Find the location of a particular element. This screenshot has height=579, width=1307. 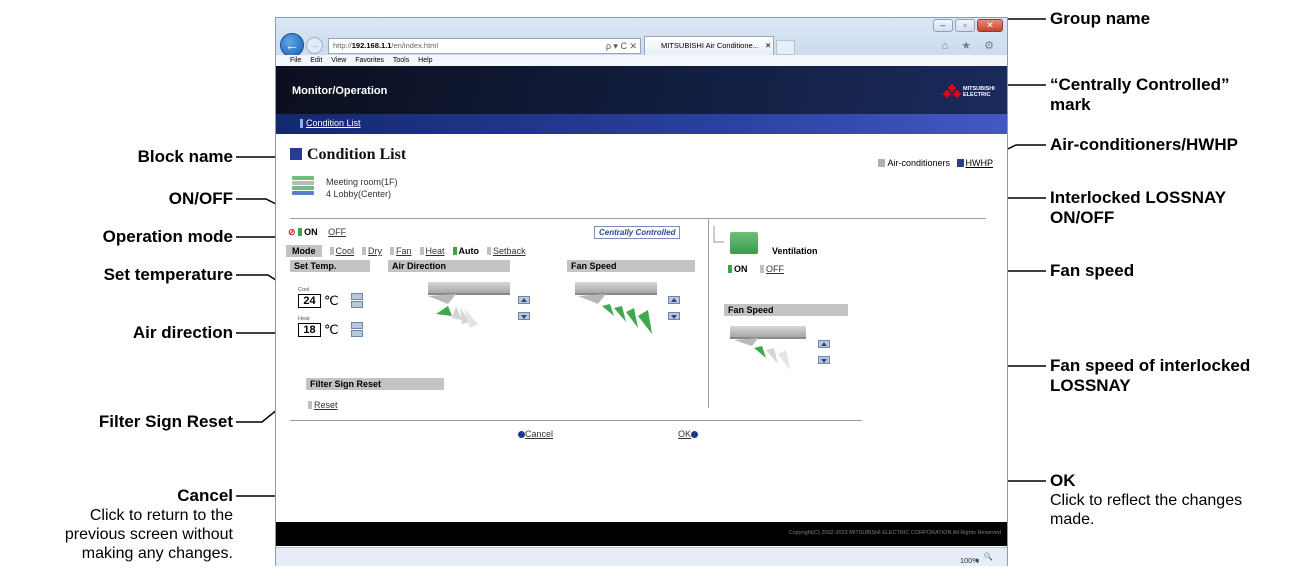

group-name: Meeting room(1F) is located at coordinates (362, 182).